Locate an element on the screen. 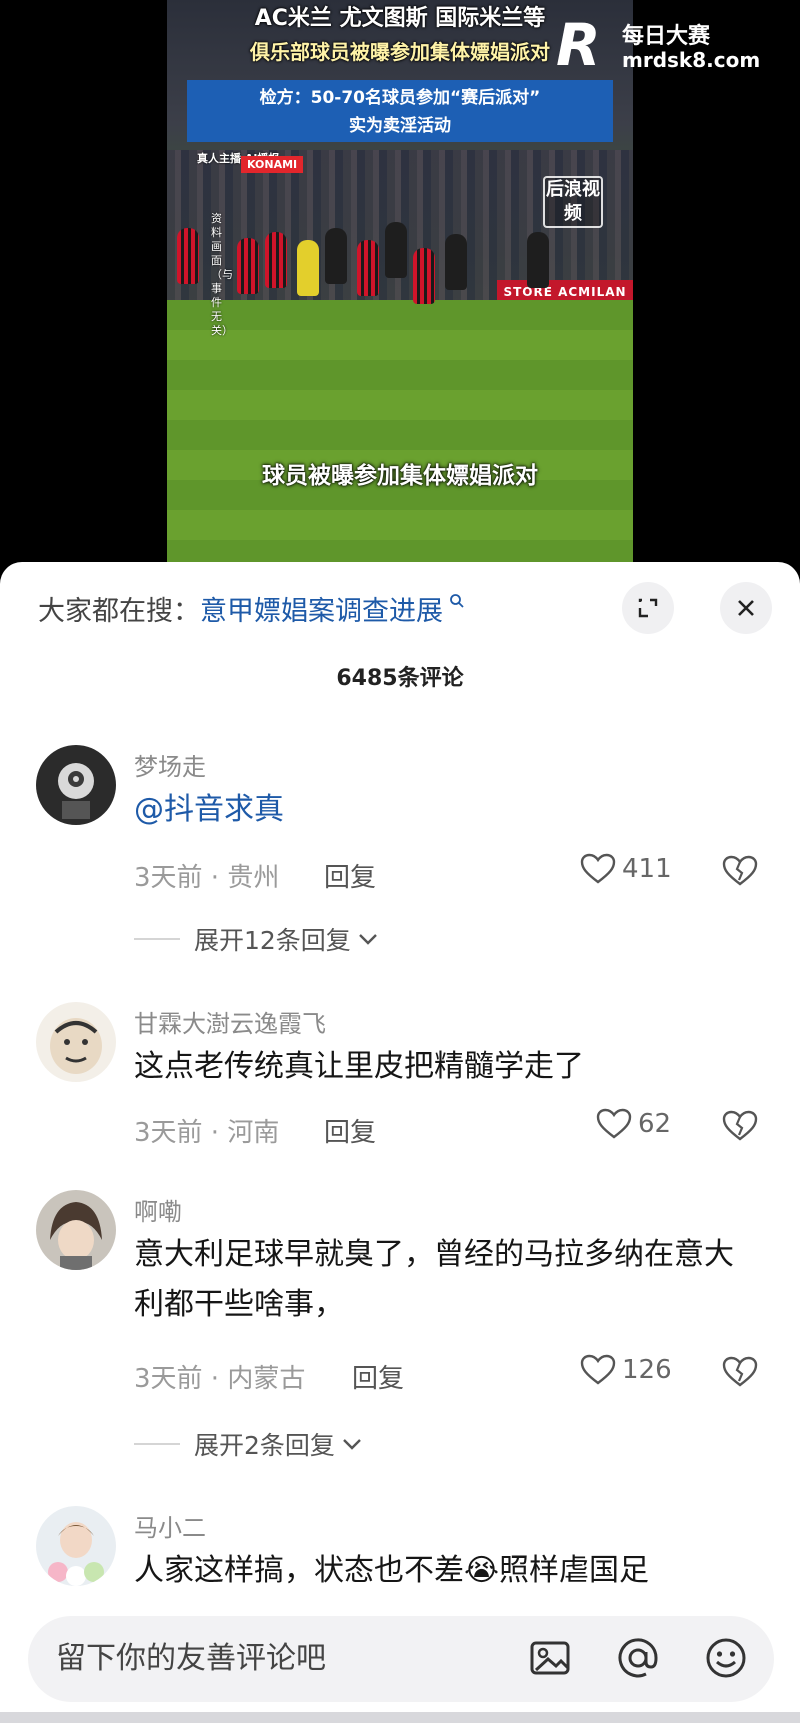 The width and height of the screenshot is (800, 1723). like-button: 62 is located at coordinates (633, 1124).